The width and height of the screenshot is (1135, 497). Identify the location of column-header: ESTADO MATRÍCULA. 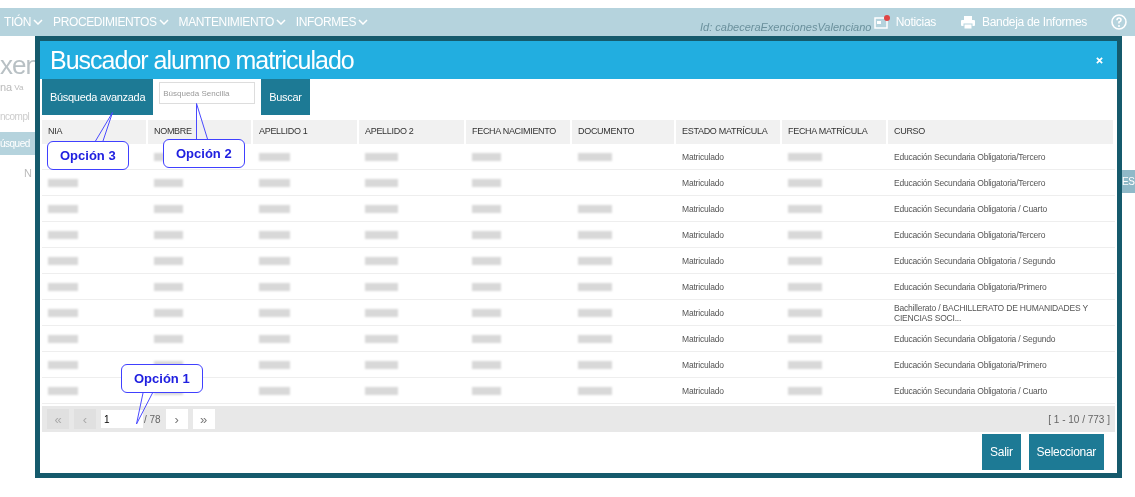
(728, 132).